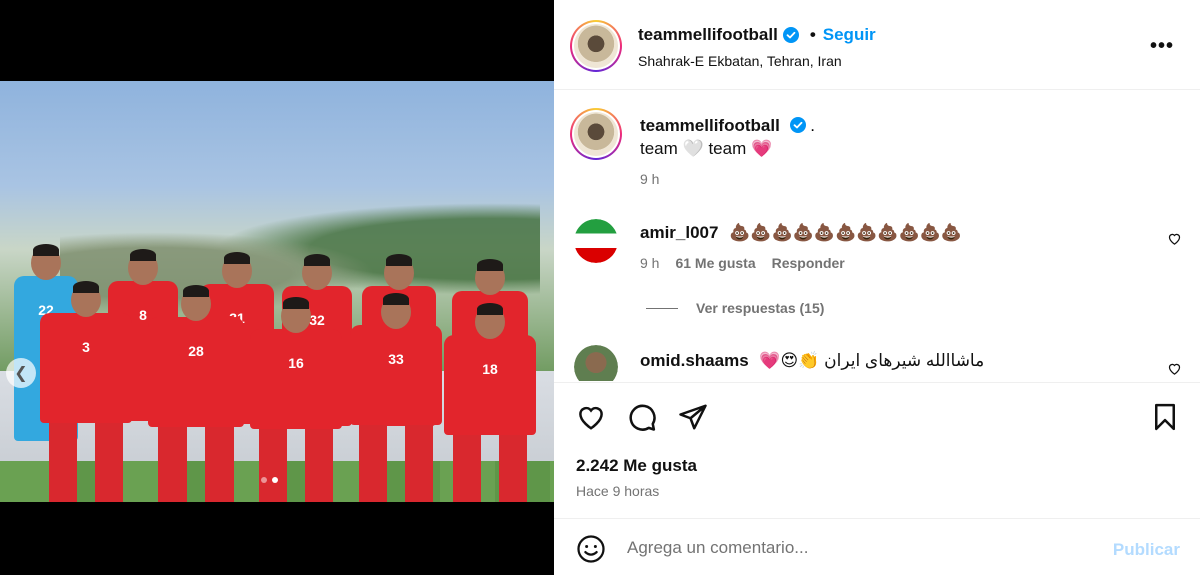 This screenshot has height=575, width=1200. I want to click on comment-bubble-icon, so click(642, 417).